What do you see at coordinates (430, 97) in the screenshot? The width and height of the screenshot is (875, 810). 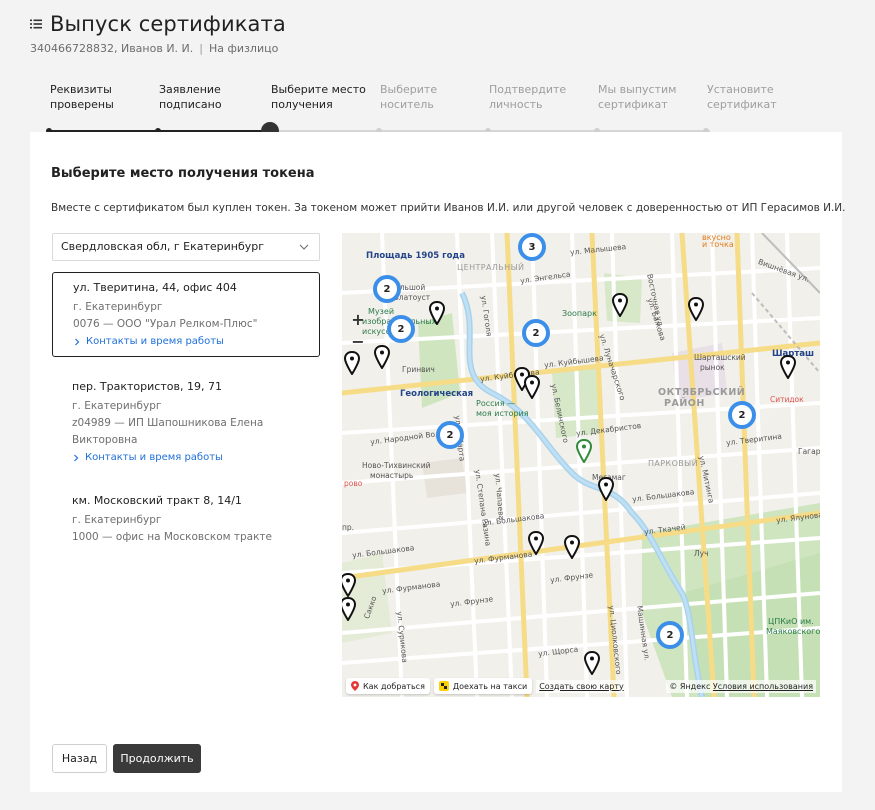 I see `step-choose-carrier: Выберите носитель` at bounding box center [430, 97].